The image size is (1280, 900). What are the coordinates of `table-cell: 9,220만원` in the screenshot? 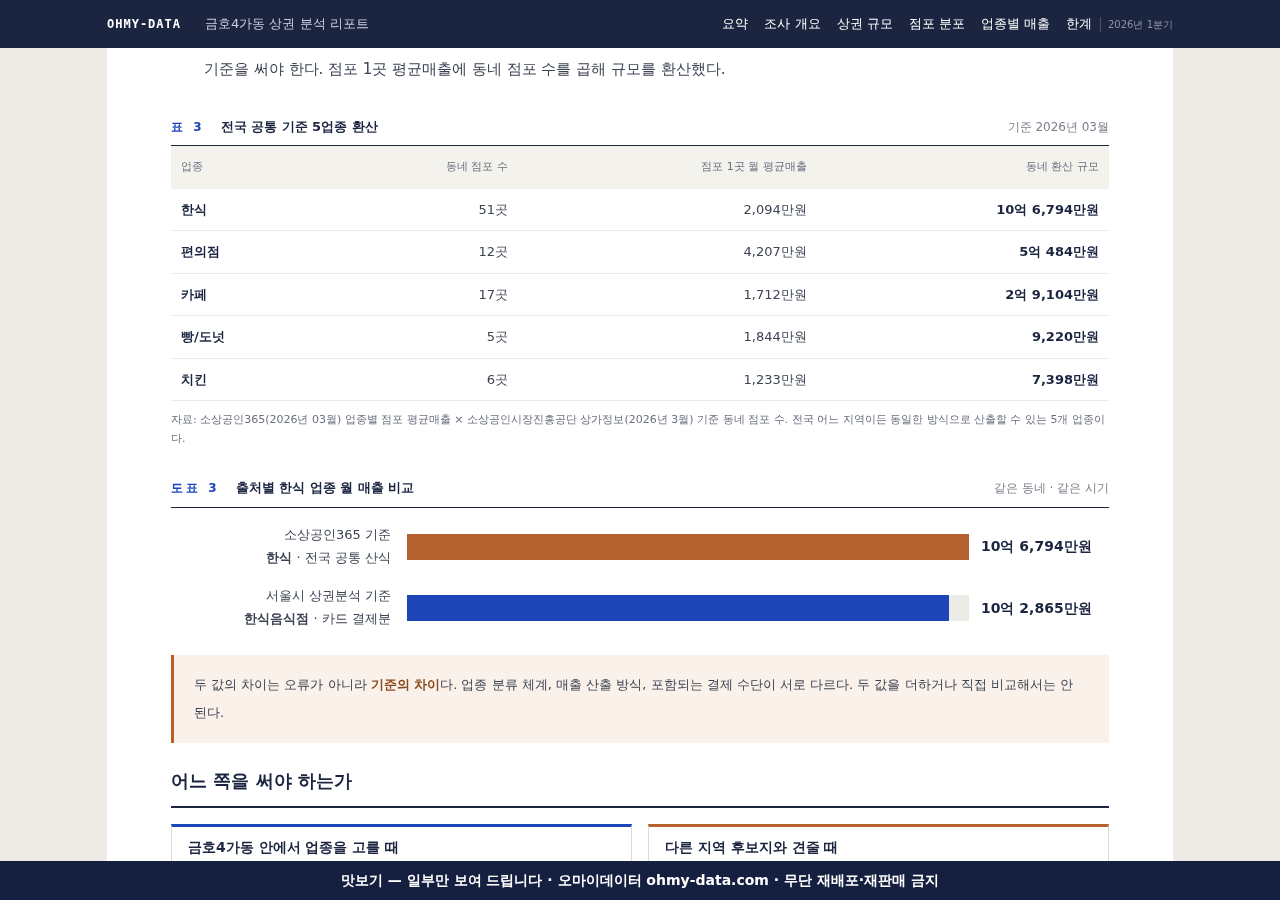 It's located at (962, 336).